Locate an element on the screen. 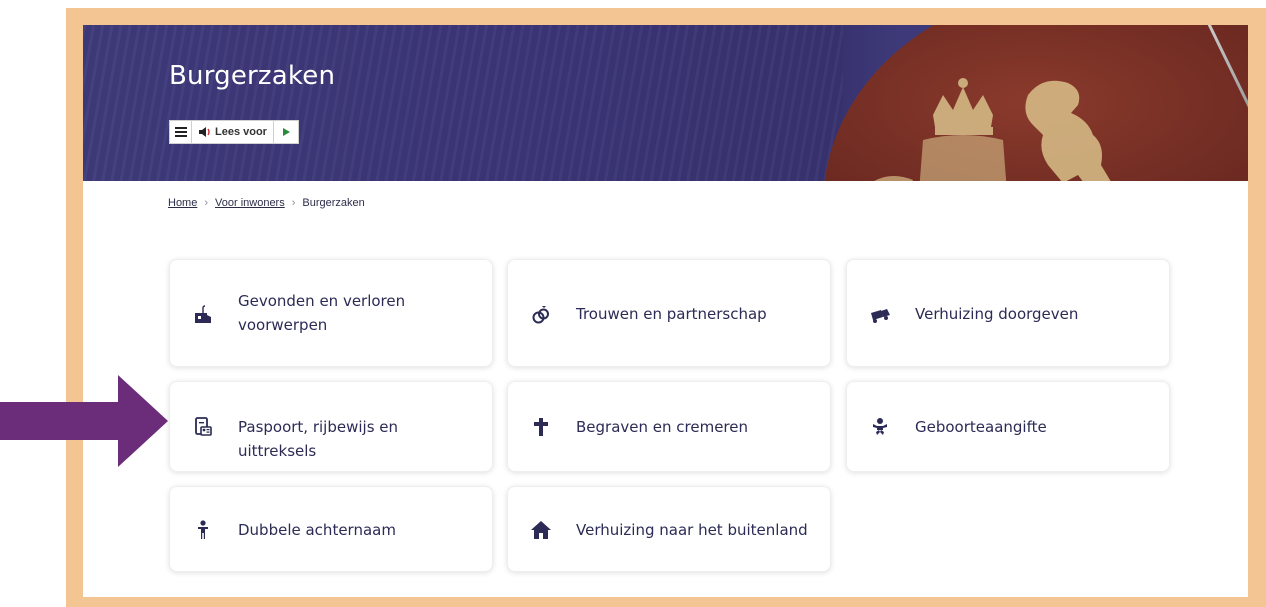 The height and width of the screenshot is (607, 1266). home-icon is located at coordinates (541, 530).